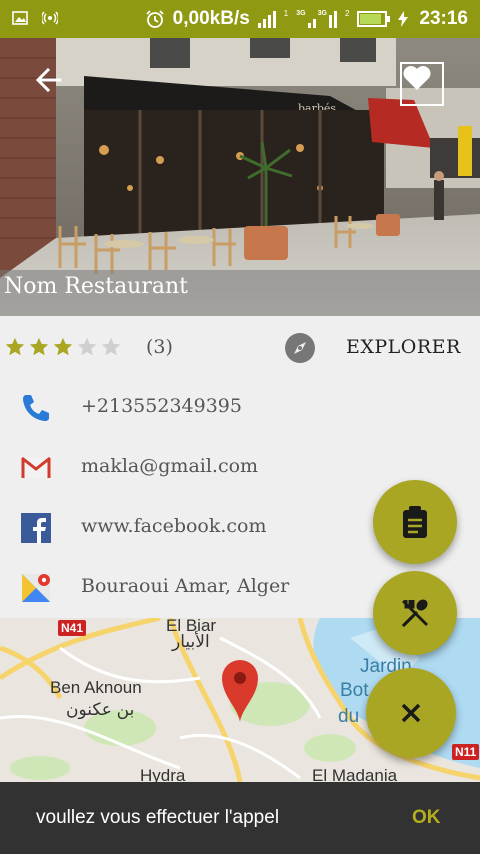 This screenshot has height=854, width=480. I want to click on rating-stars, so click(63, 347).